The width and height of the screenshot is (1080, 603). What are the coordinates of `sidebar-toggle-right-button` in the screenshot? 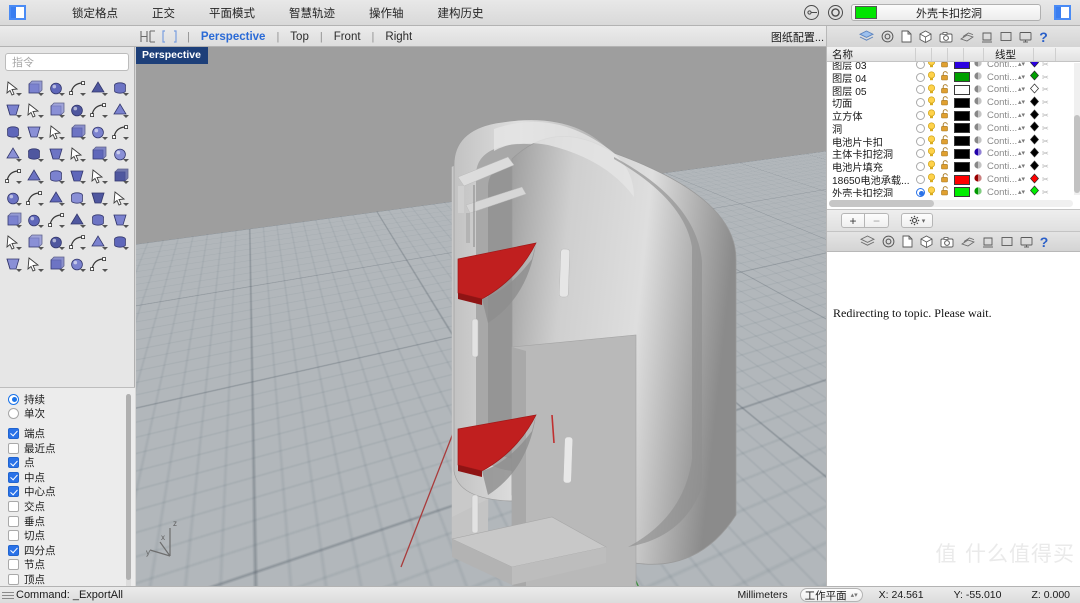 It's located at (1062, 12).